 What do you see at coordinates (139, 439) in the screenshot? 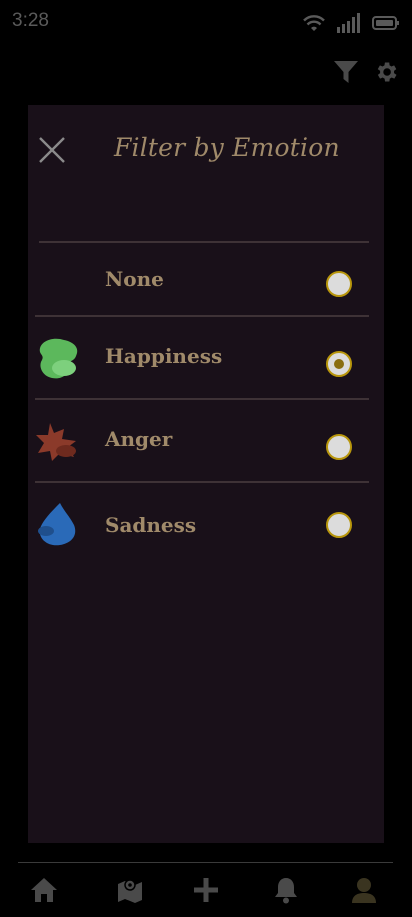
I see `option-label: Anger` at bounding box center [139, 439].